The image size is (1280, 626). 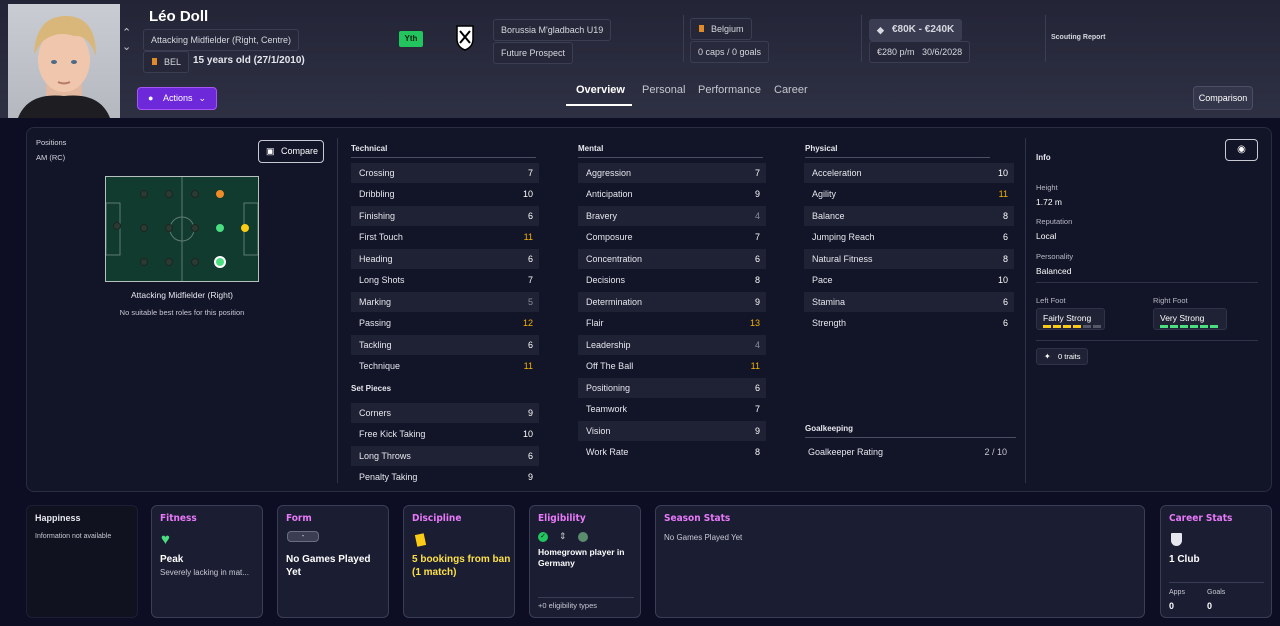 I want to click on attr-free-kick: Free Kick Taking 10, so click(x=445, y=434).